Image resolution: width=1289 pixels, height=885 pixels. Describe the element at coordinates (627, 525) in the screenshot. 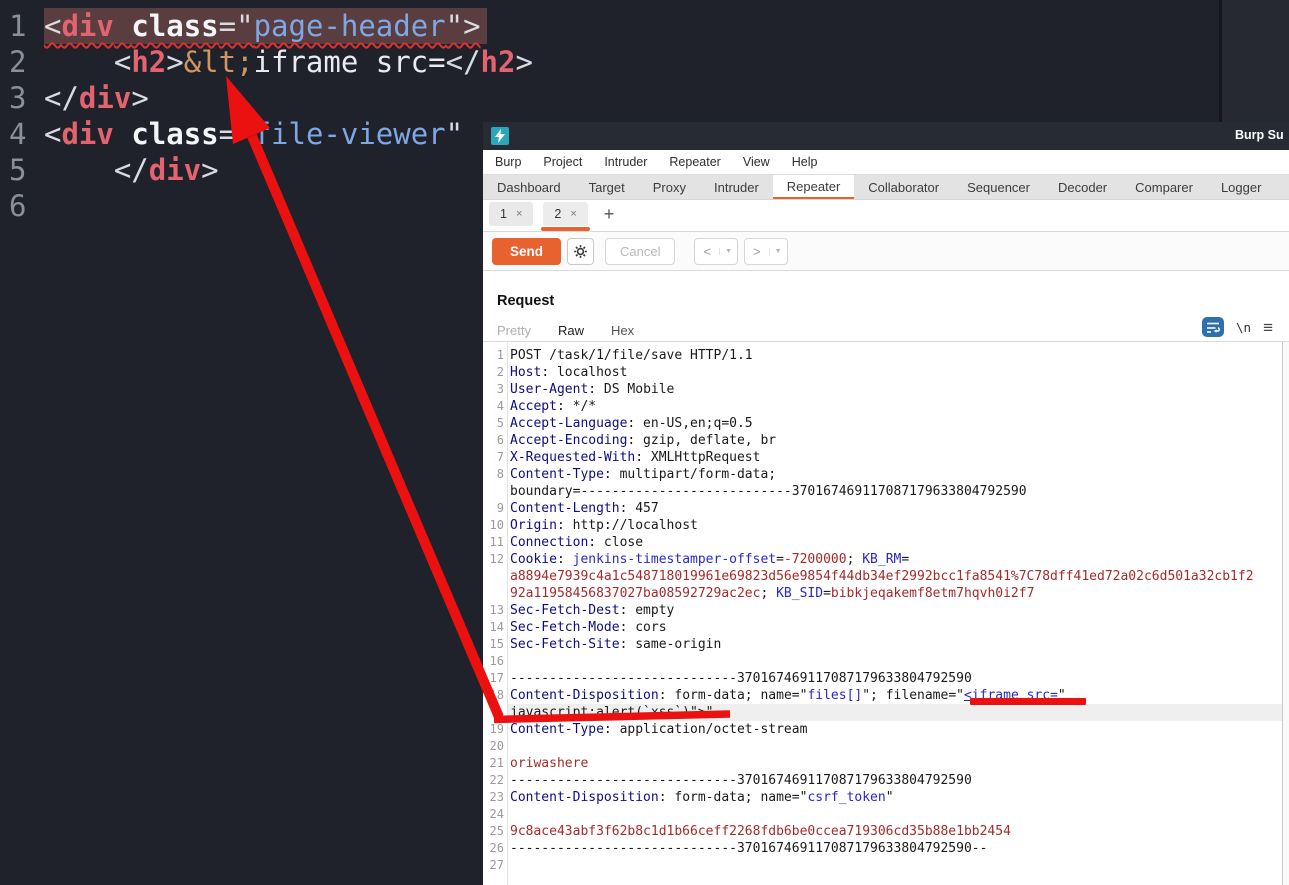

I see `request-token: : http://localhost` at that location.